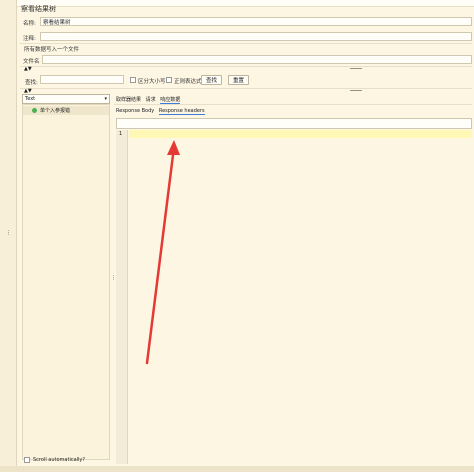 The height and width of the screenshot is (472, 474). Describe the element at coordinates (256, 36) in the screenshot. I see `comment-field` at that location.